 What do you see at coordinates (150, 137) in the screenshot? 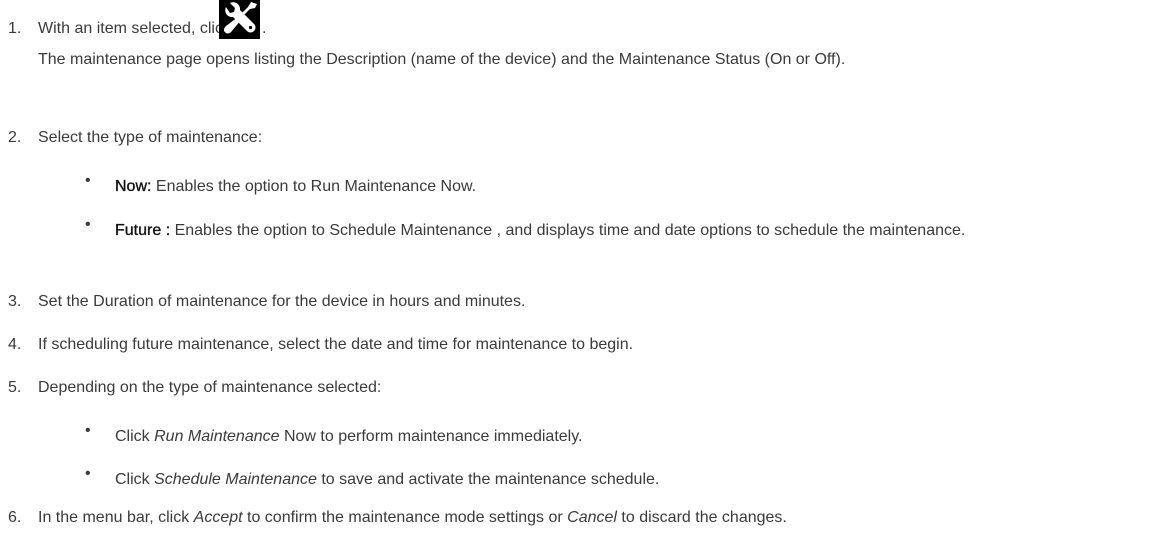
I see `step-text: Select the type of maintenance:` at bounding box center [150, 137].